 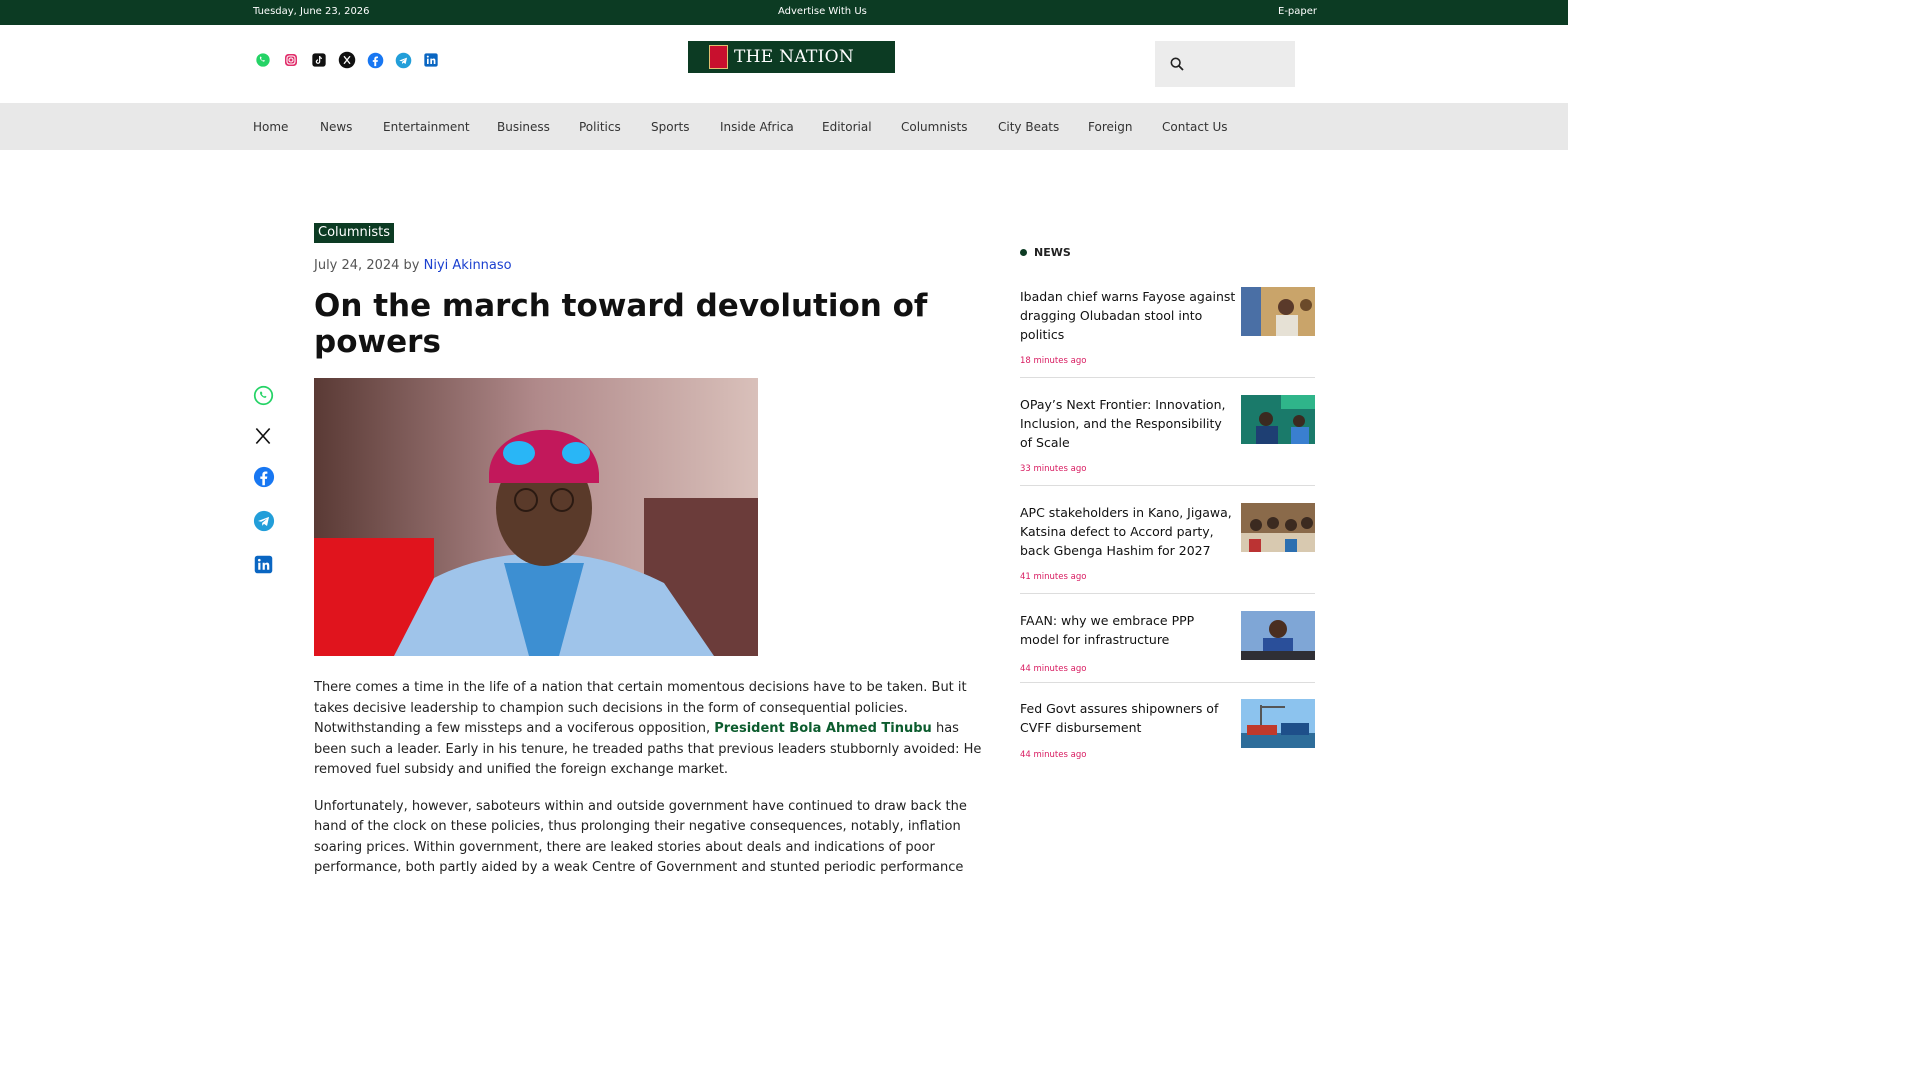 I want to click on telegram-icon, so click(x=403, y=60).